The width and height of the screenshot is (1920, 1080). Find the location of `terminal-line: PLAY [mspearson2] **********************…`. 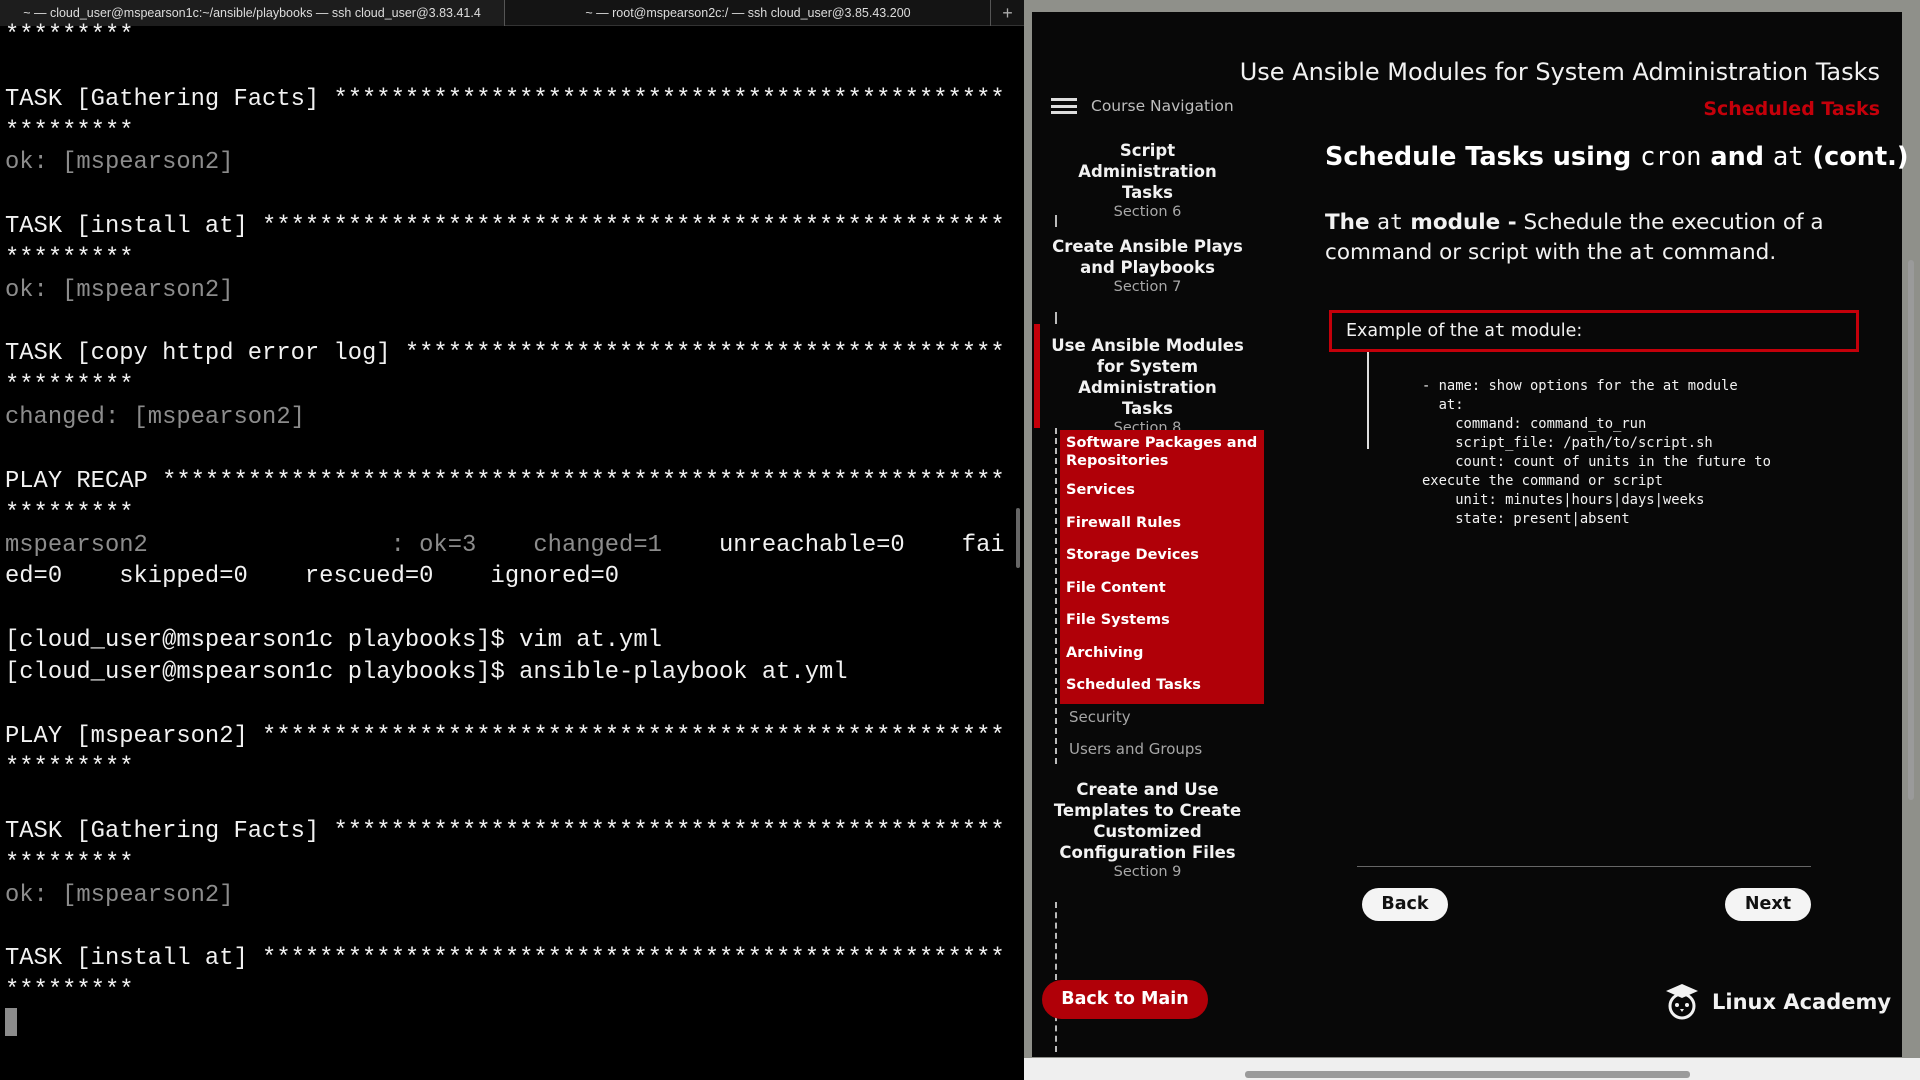

terminal-line: PLAY [mspearson2] **********************… is located at coordinates (505, 737).